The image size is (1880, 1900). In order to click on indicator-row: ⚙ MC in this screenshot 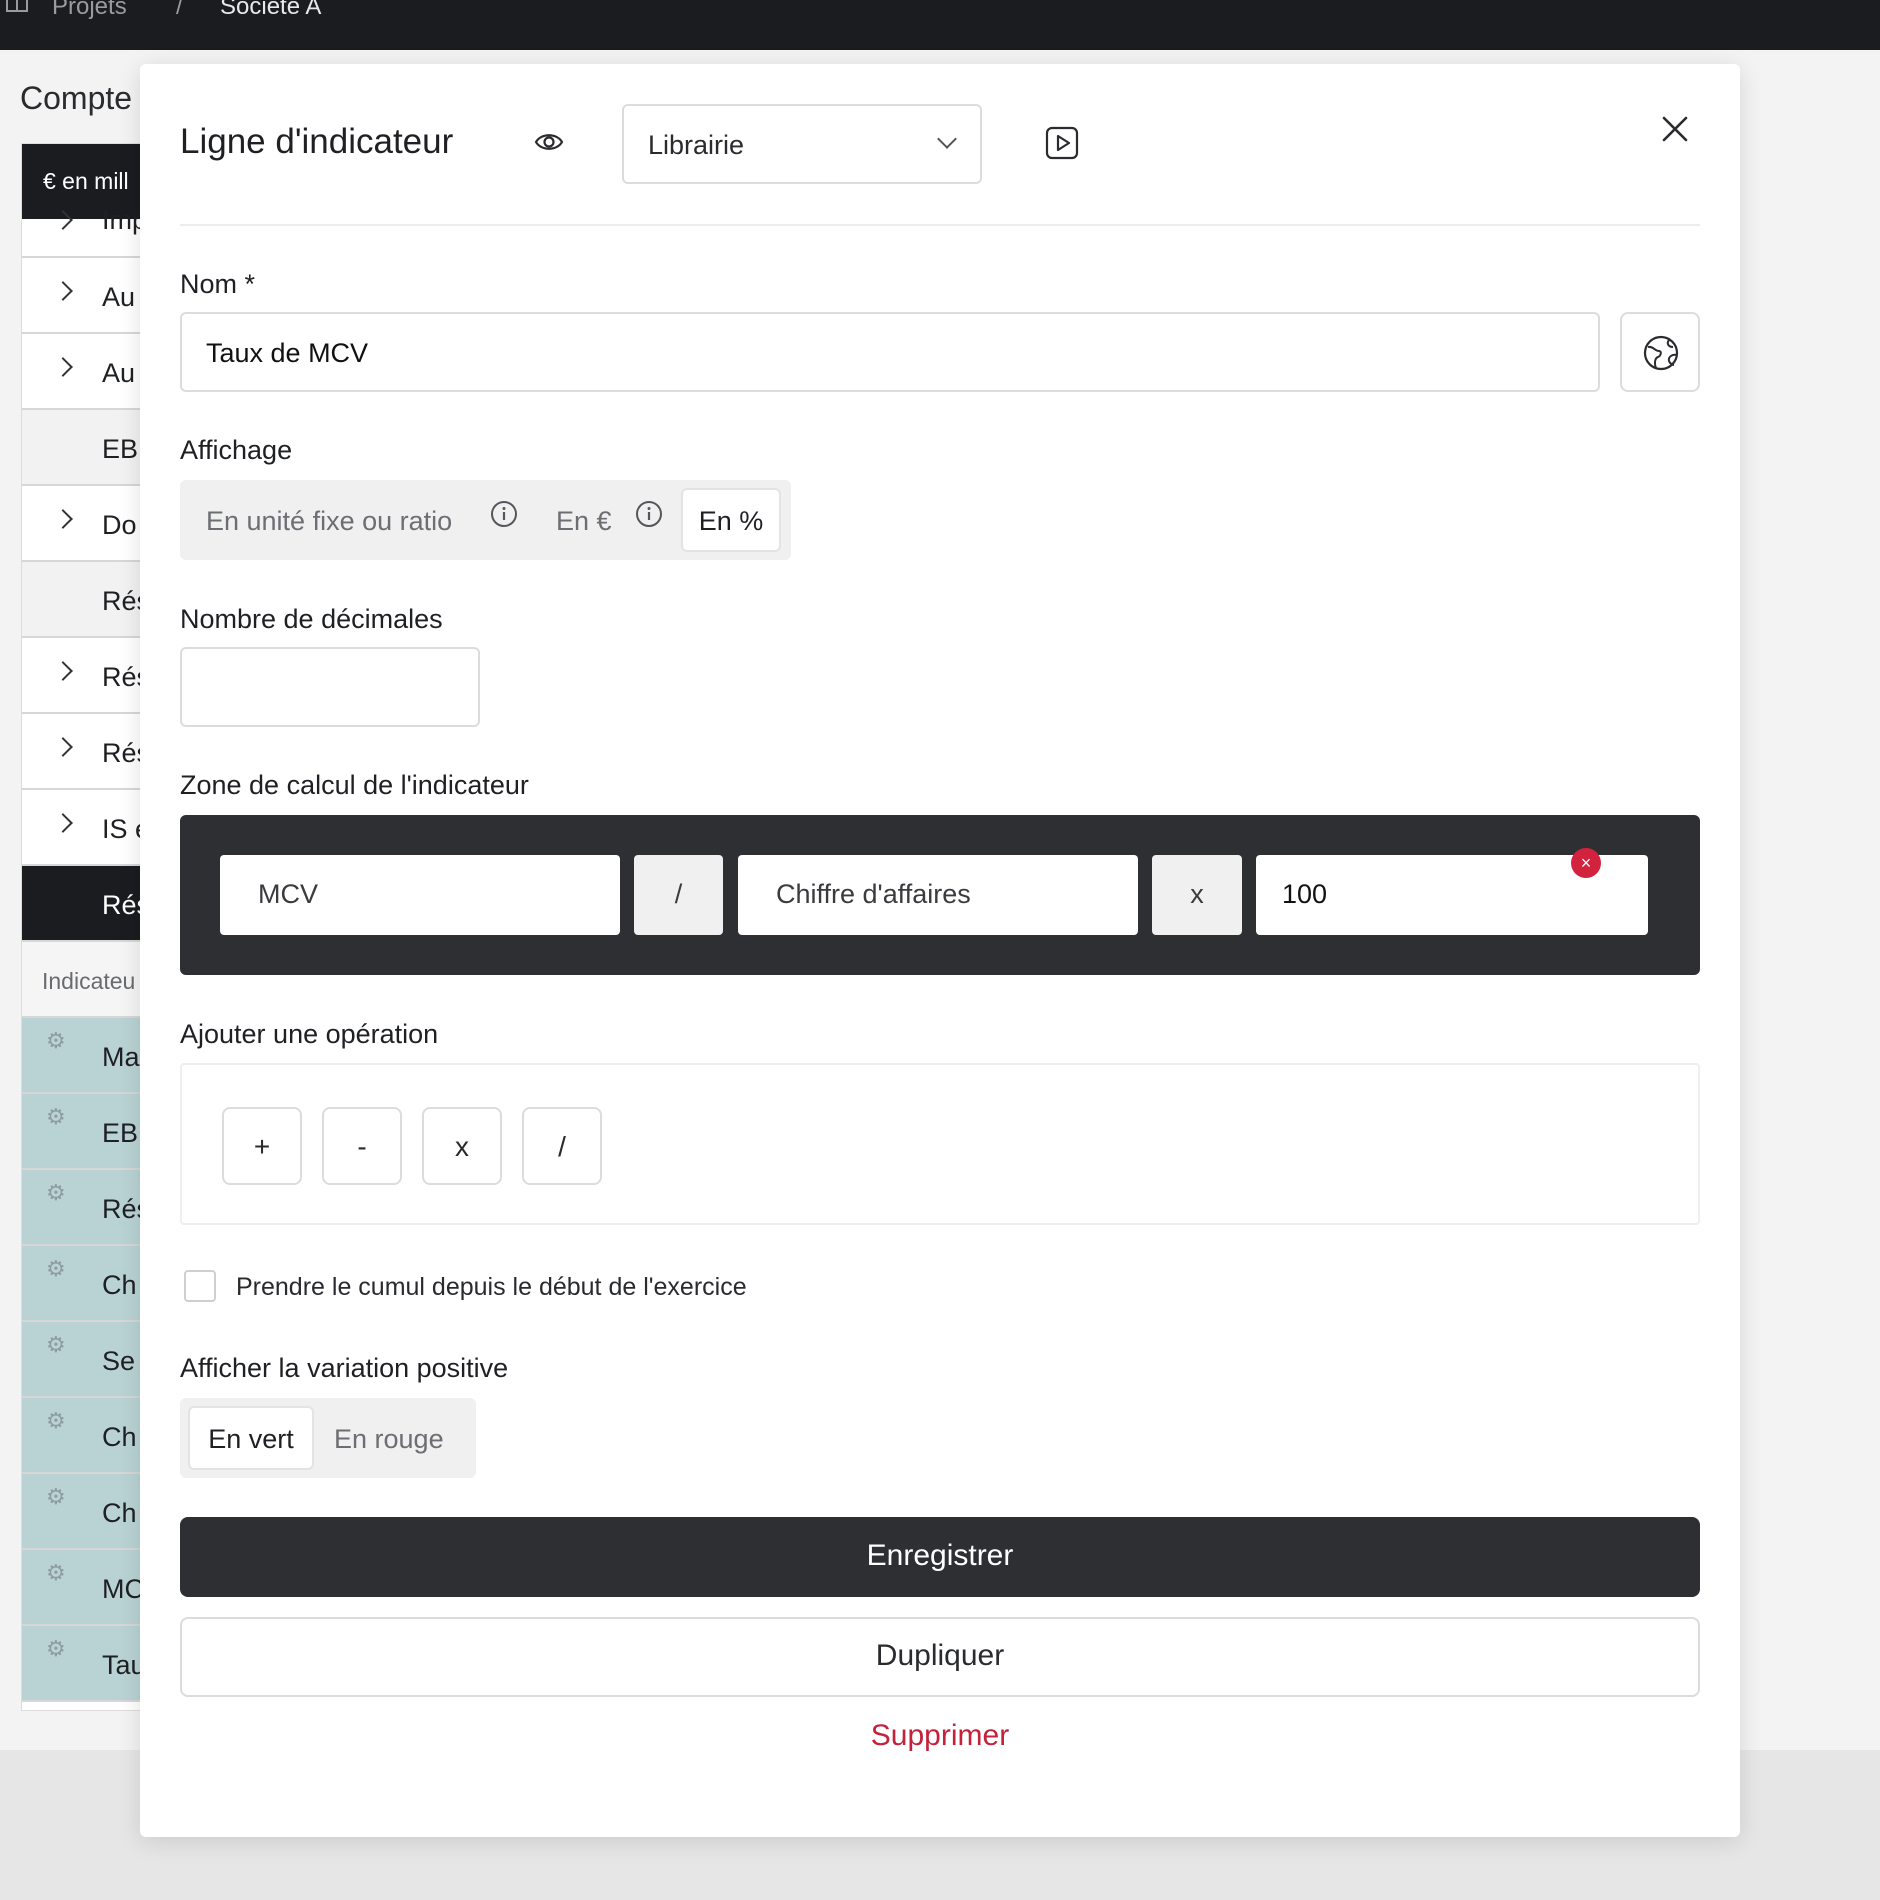, I will do `click(81, 1588)`.